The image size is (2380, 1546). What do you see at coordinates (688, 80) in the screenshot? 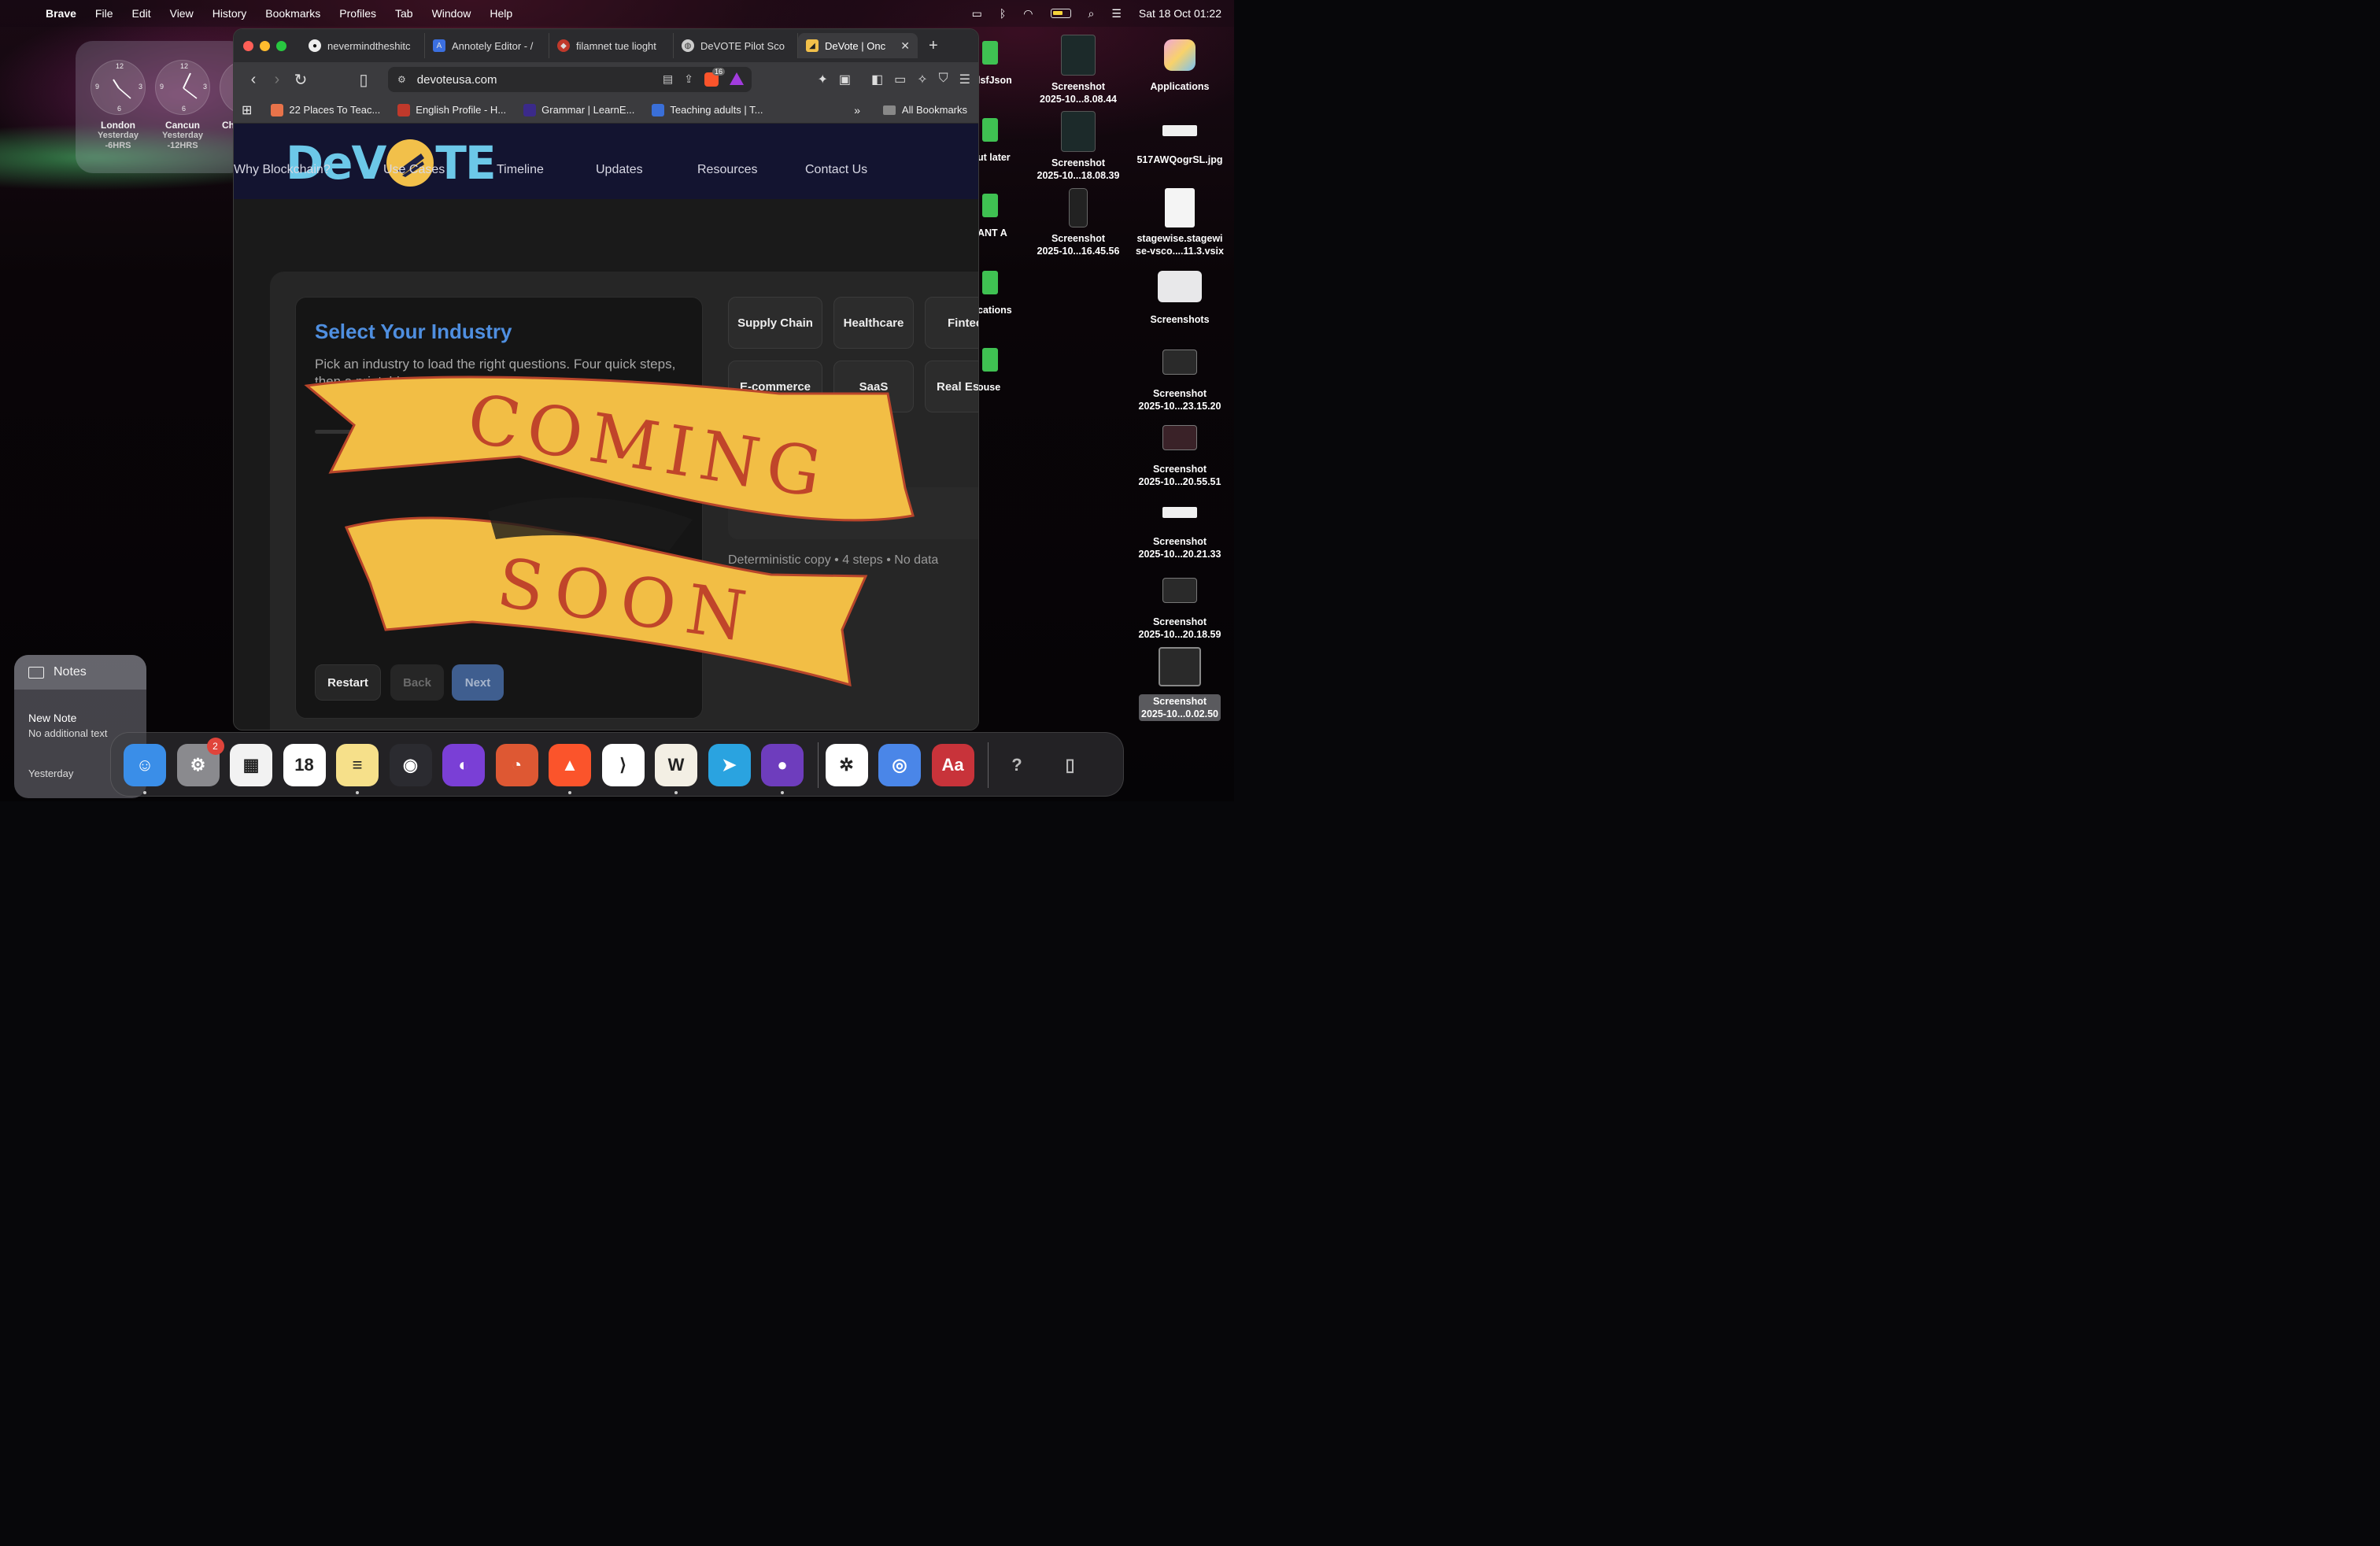
I see `share-icon: ⇪` at bounding box center [688, 80].